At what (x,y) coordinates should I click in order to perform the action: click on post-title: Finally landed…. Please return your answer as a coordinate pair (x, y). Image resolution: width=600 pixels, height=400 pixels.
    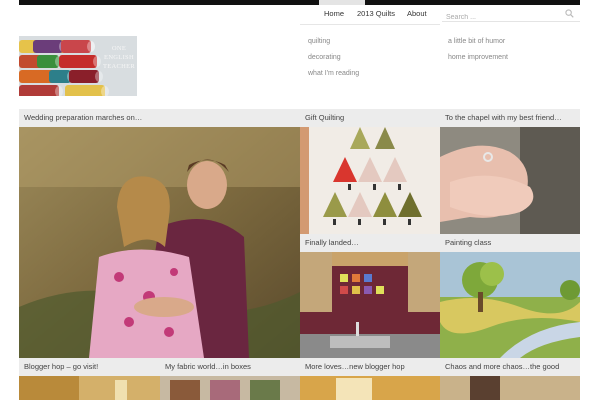
    Looking at the image, I should click on (370, 243).